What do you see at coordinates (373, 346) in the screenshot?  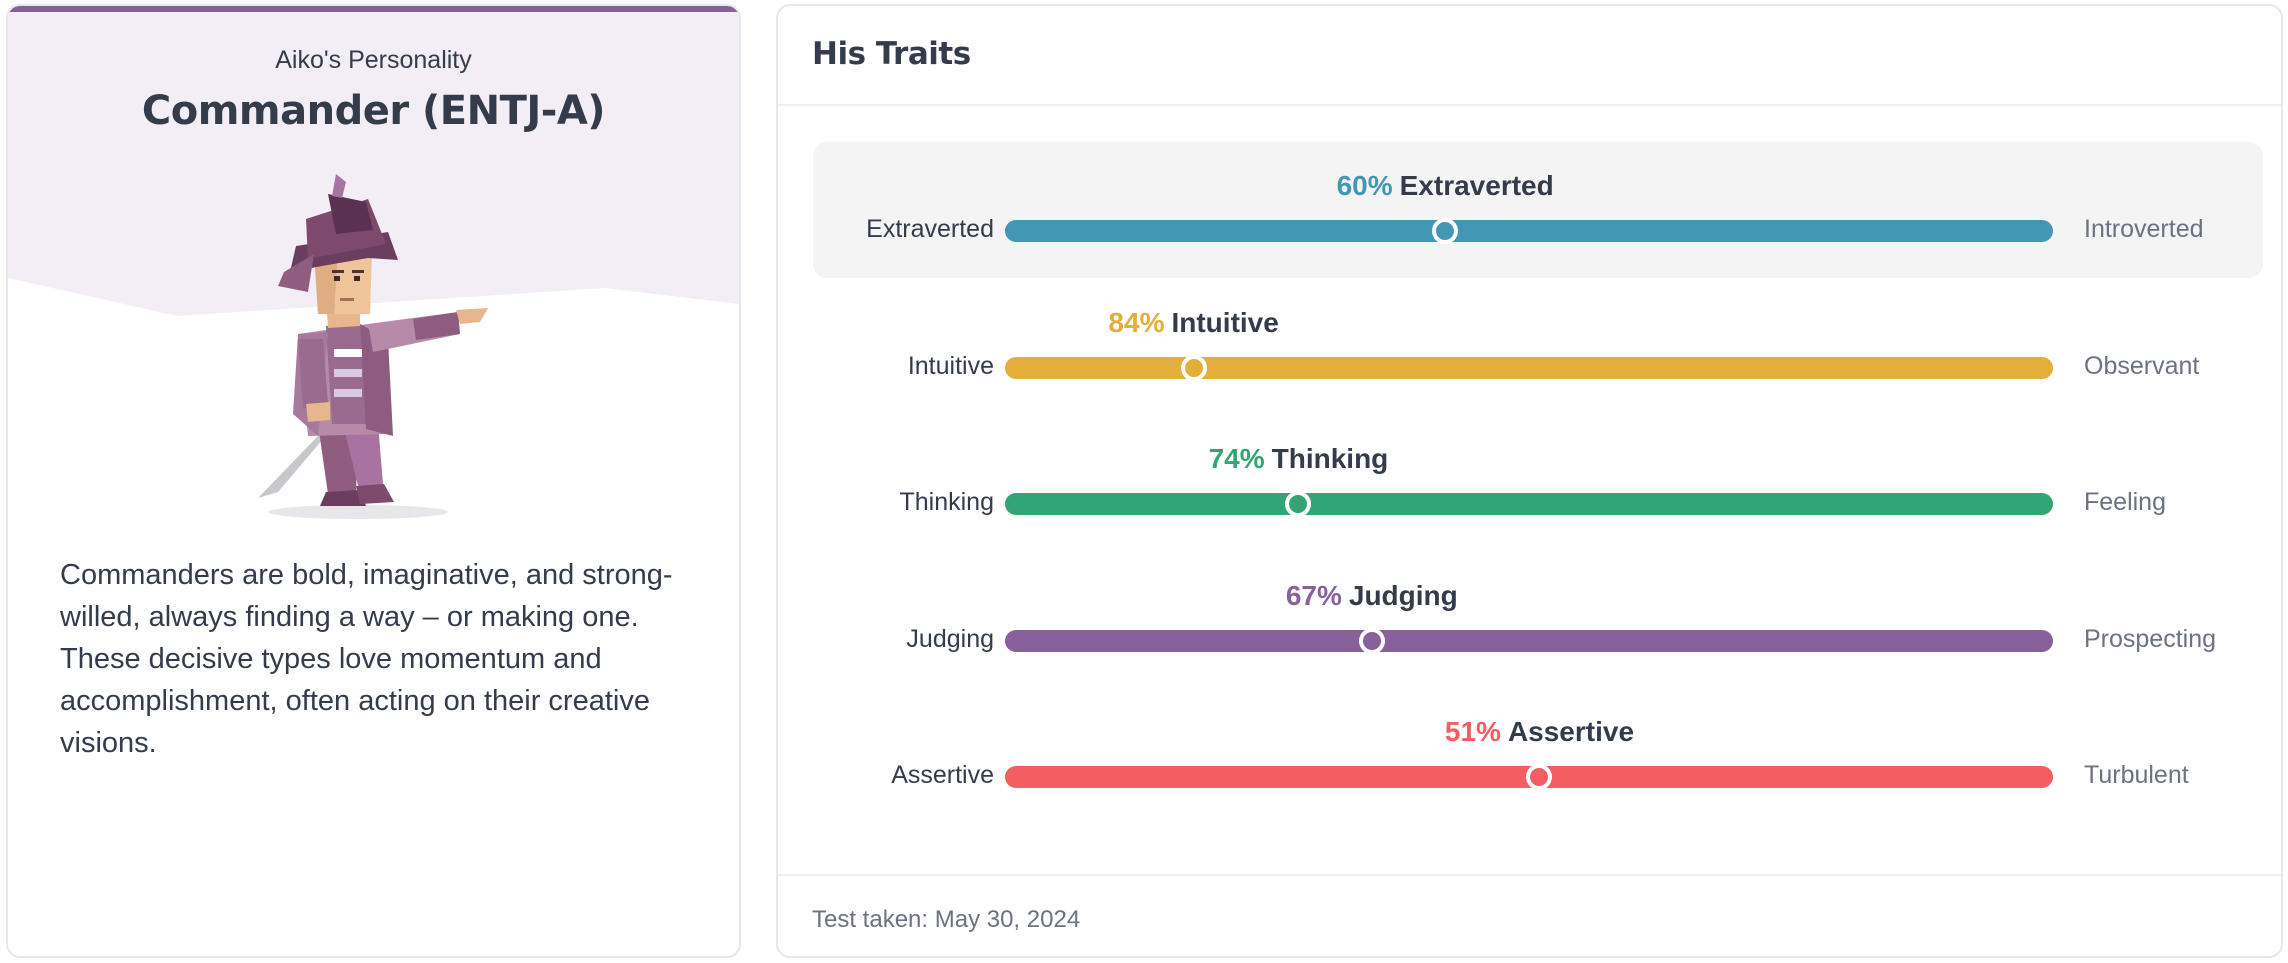 I see `commander-illustration` at bounding box center [373, 346].